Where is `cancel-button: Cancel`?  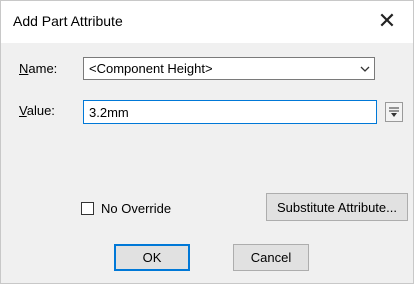
cancel-button: Cancel is located at coordinates (271, 257).